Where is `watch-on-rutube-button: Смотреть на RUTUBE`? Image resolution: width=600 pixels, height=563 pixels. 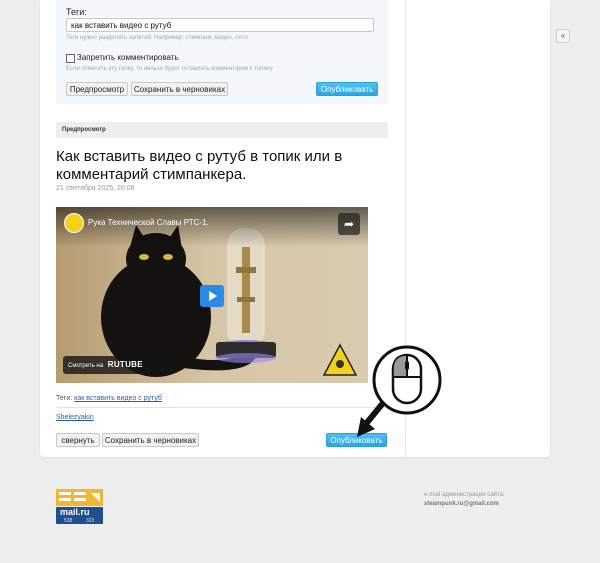
watch-on-rutube-button: Смотреть на RUTUBE is located at coordinates (115, 365).